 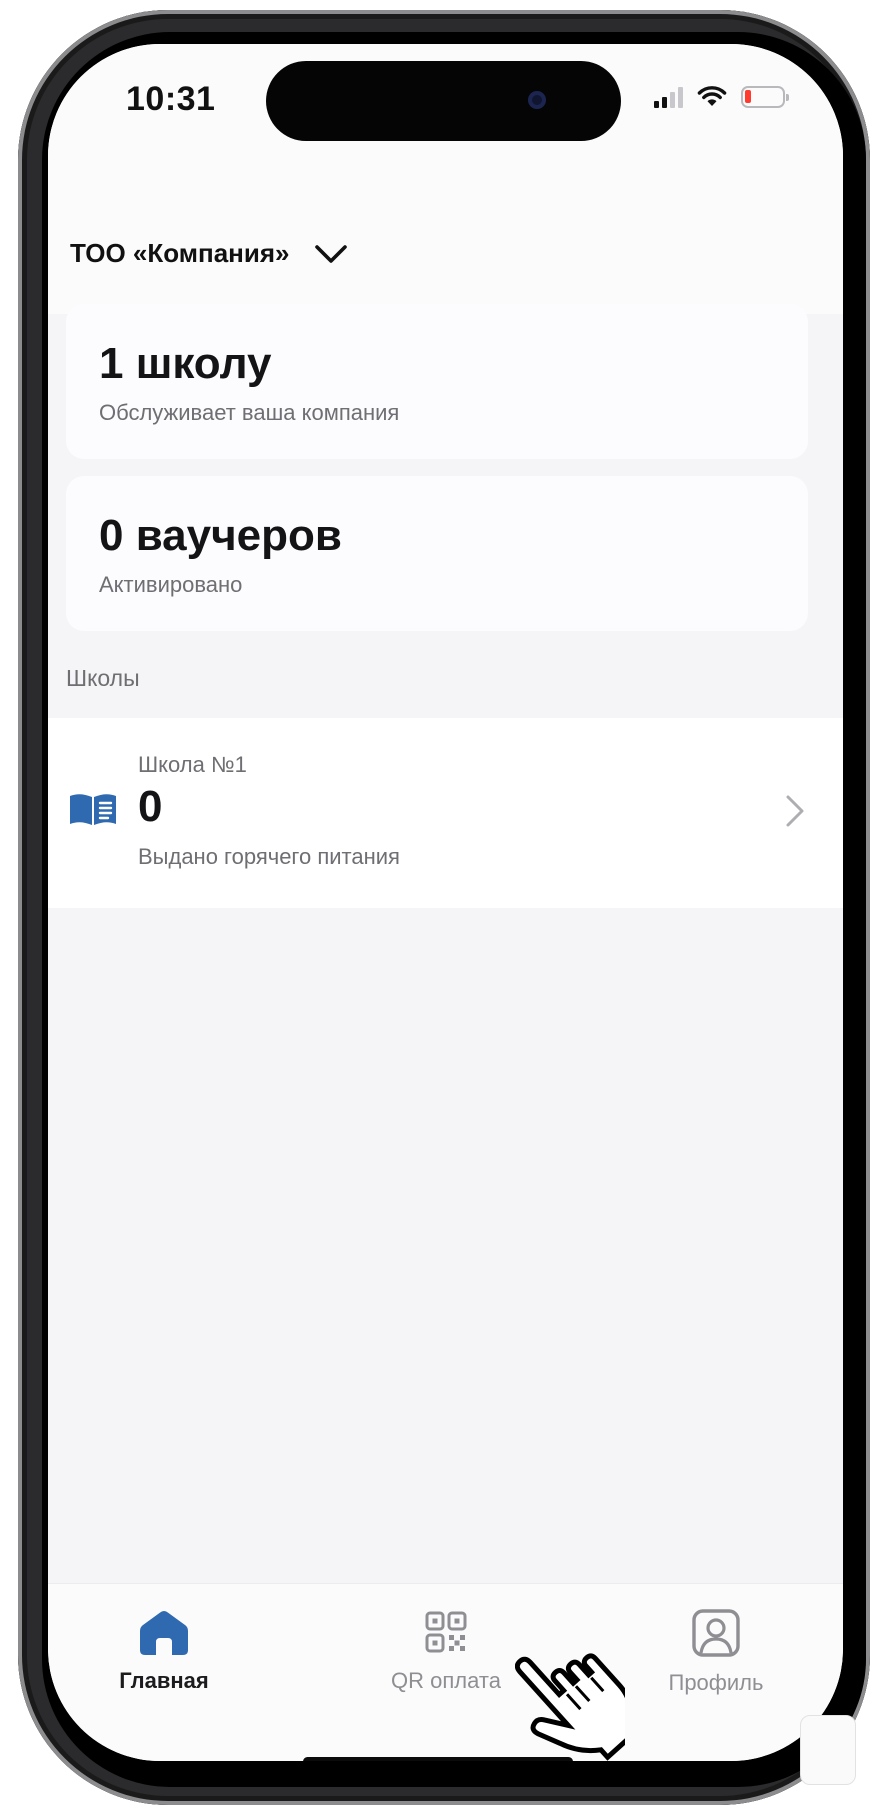 I want to click on chevron-down-icon, so click(x=330, y=253).